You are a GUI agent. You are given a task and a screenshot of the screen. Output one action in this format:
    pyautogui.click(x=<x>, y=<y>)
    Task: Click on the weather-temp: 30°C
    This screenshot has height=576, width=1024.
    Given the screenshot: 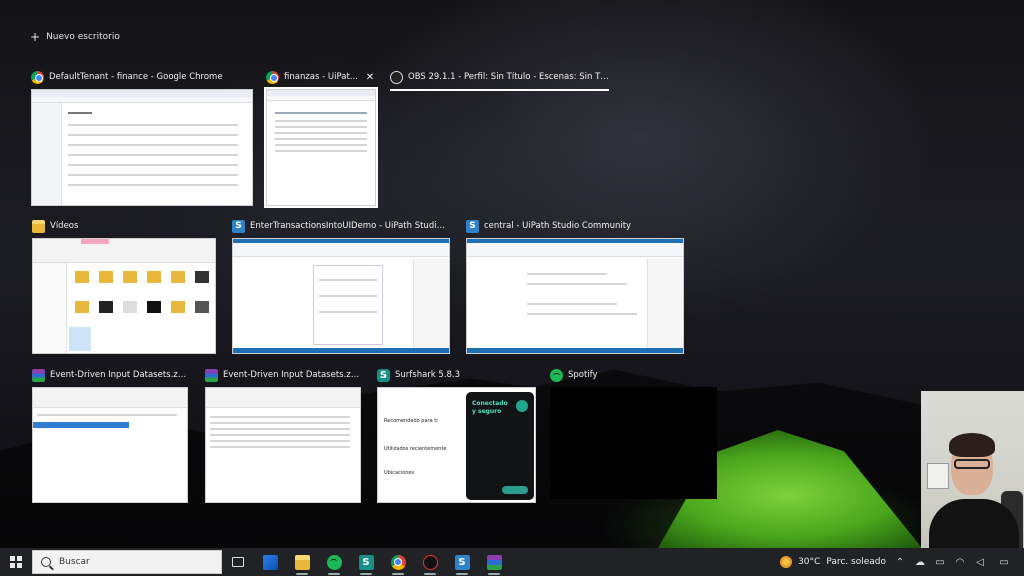 What is the action you would take?
    pyautogui.click(x=809, y=562)
    